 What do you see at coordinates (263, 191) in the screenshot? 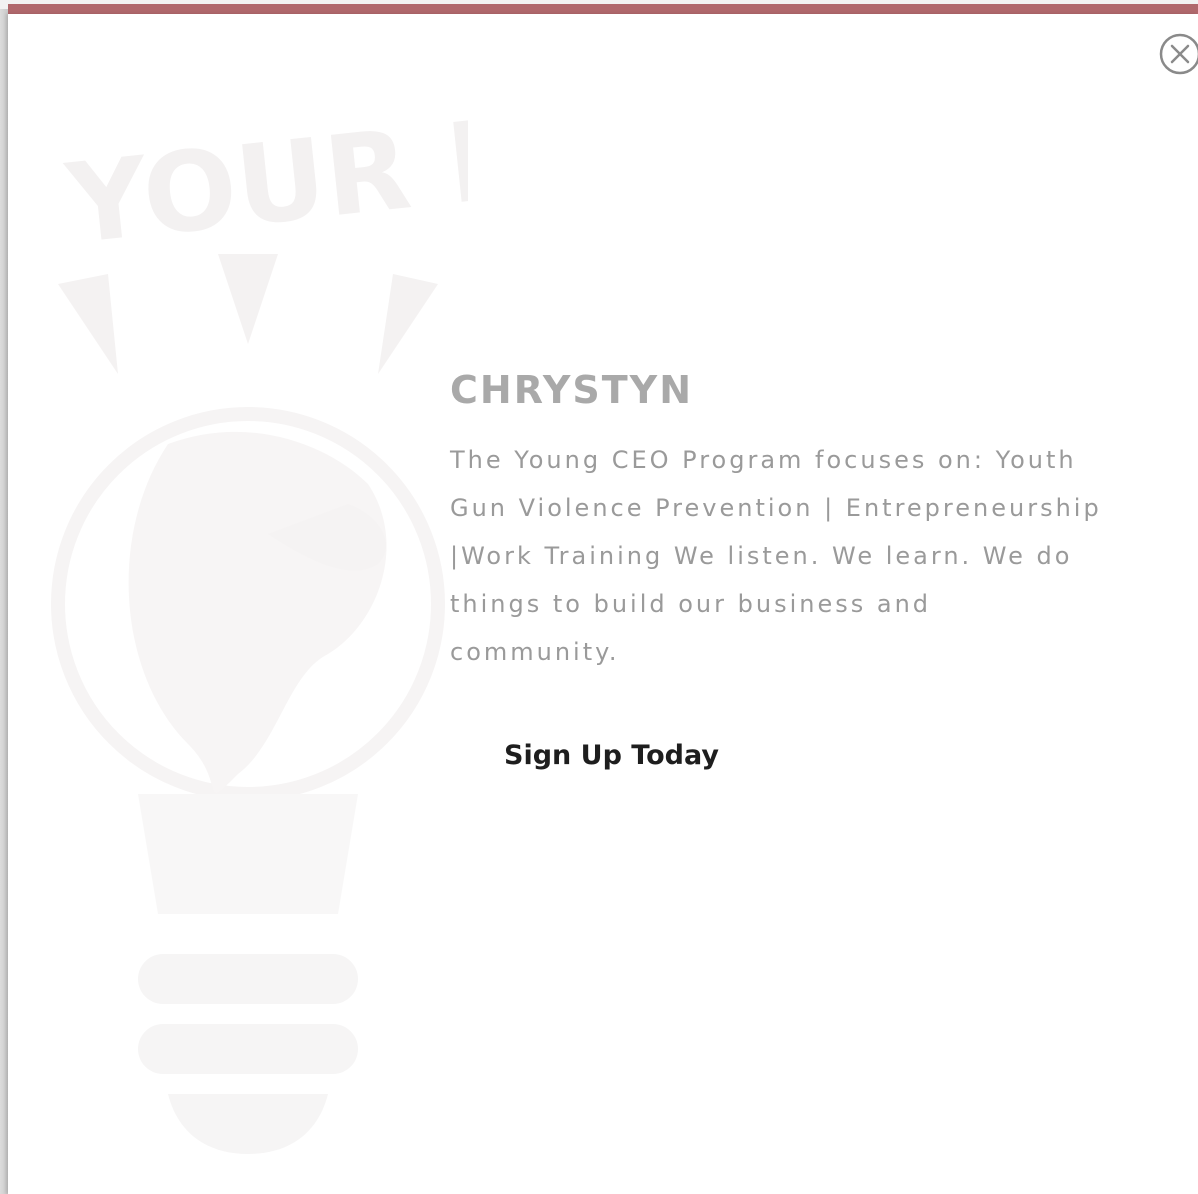
I see `watermark-text: YOUR ID` at bounding box center [263, 191].